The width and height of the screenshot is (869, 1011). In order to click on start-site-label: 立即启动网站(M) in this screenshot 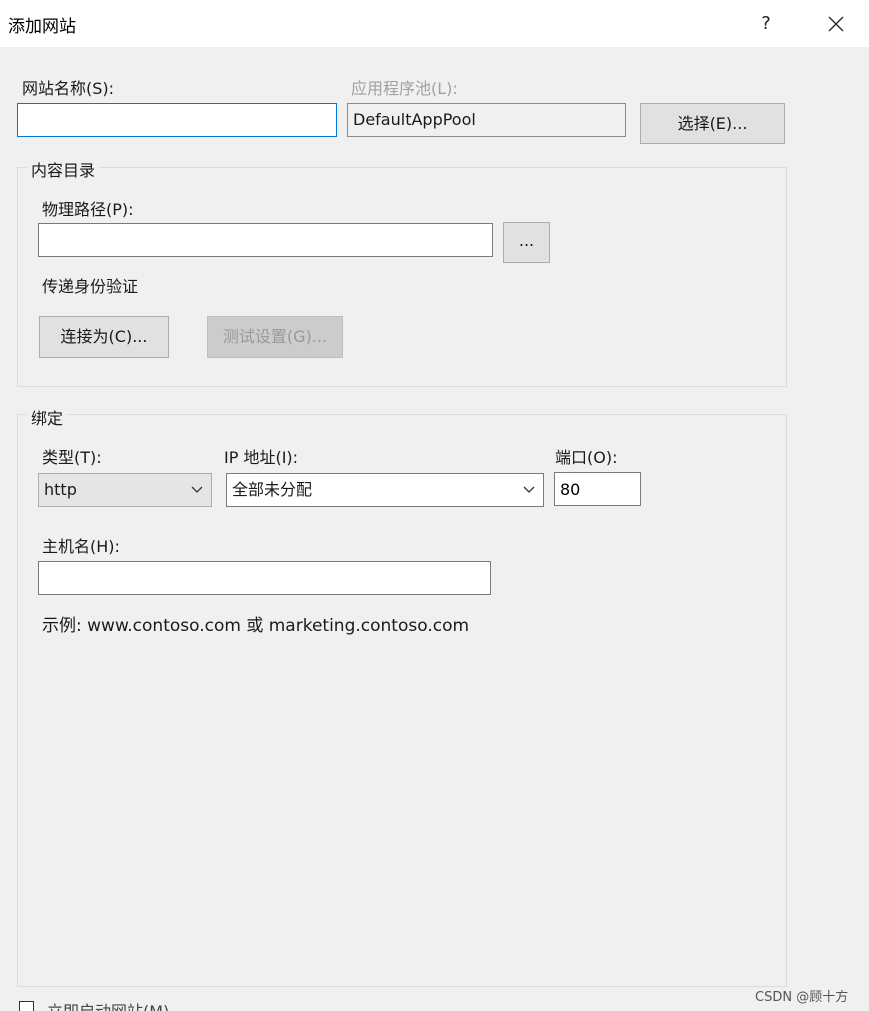, I will do `click(108, 1005)`.